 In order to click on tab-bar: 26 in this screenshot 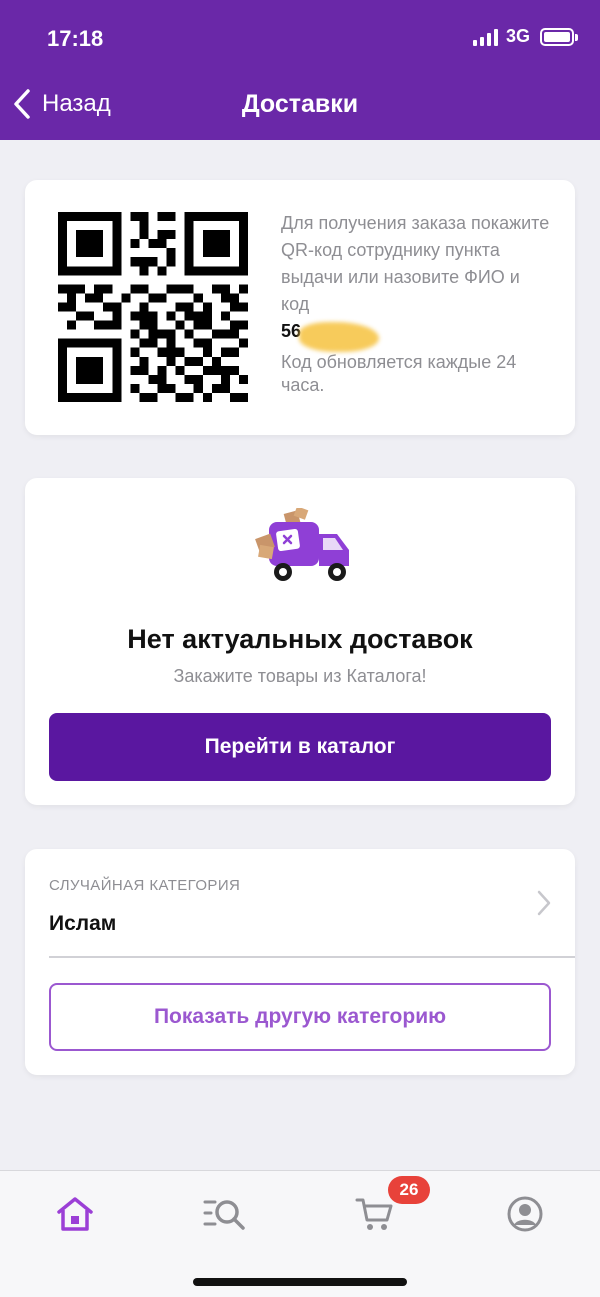, I will do `click(300, 1233)`.